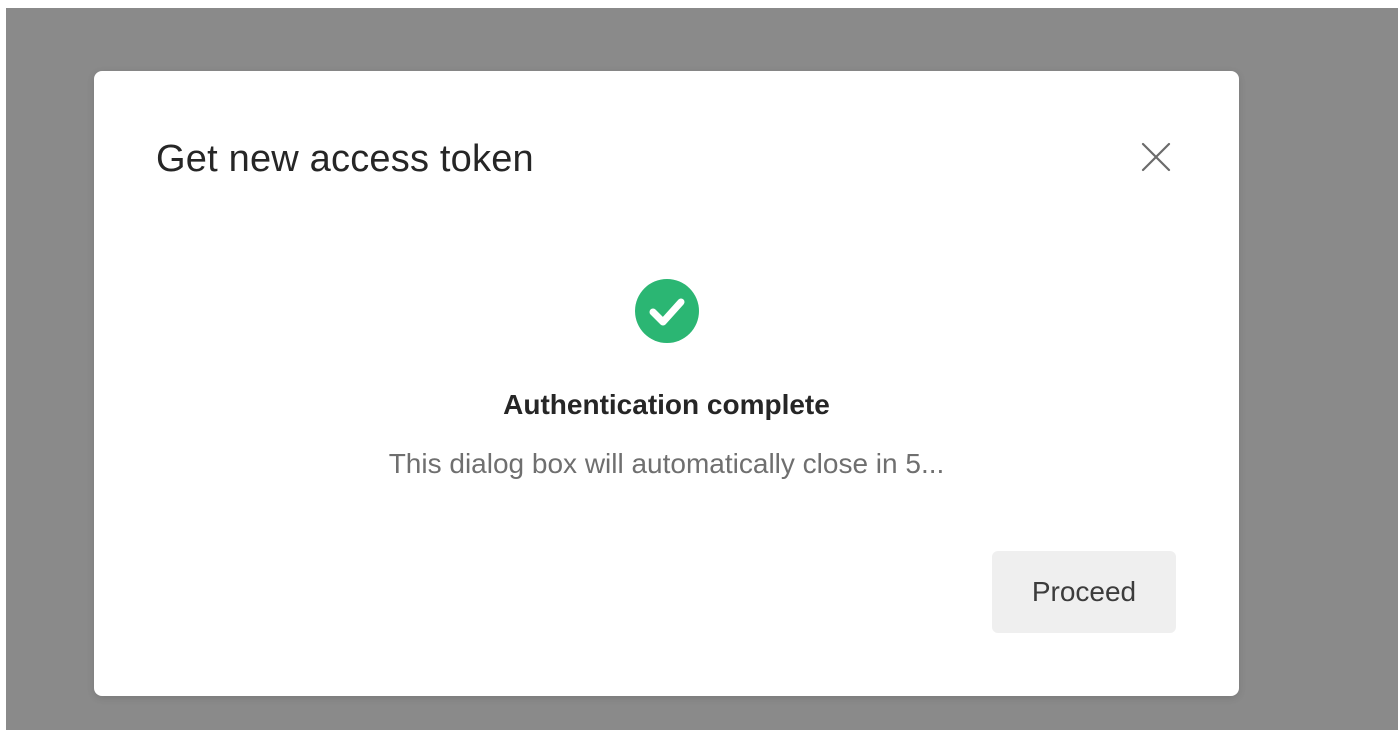 The image size is (1398, 738). Describe the element at coordinates (345, 159) in the screenshot. I see `dialog-title: Get new access token` at that location.